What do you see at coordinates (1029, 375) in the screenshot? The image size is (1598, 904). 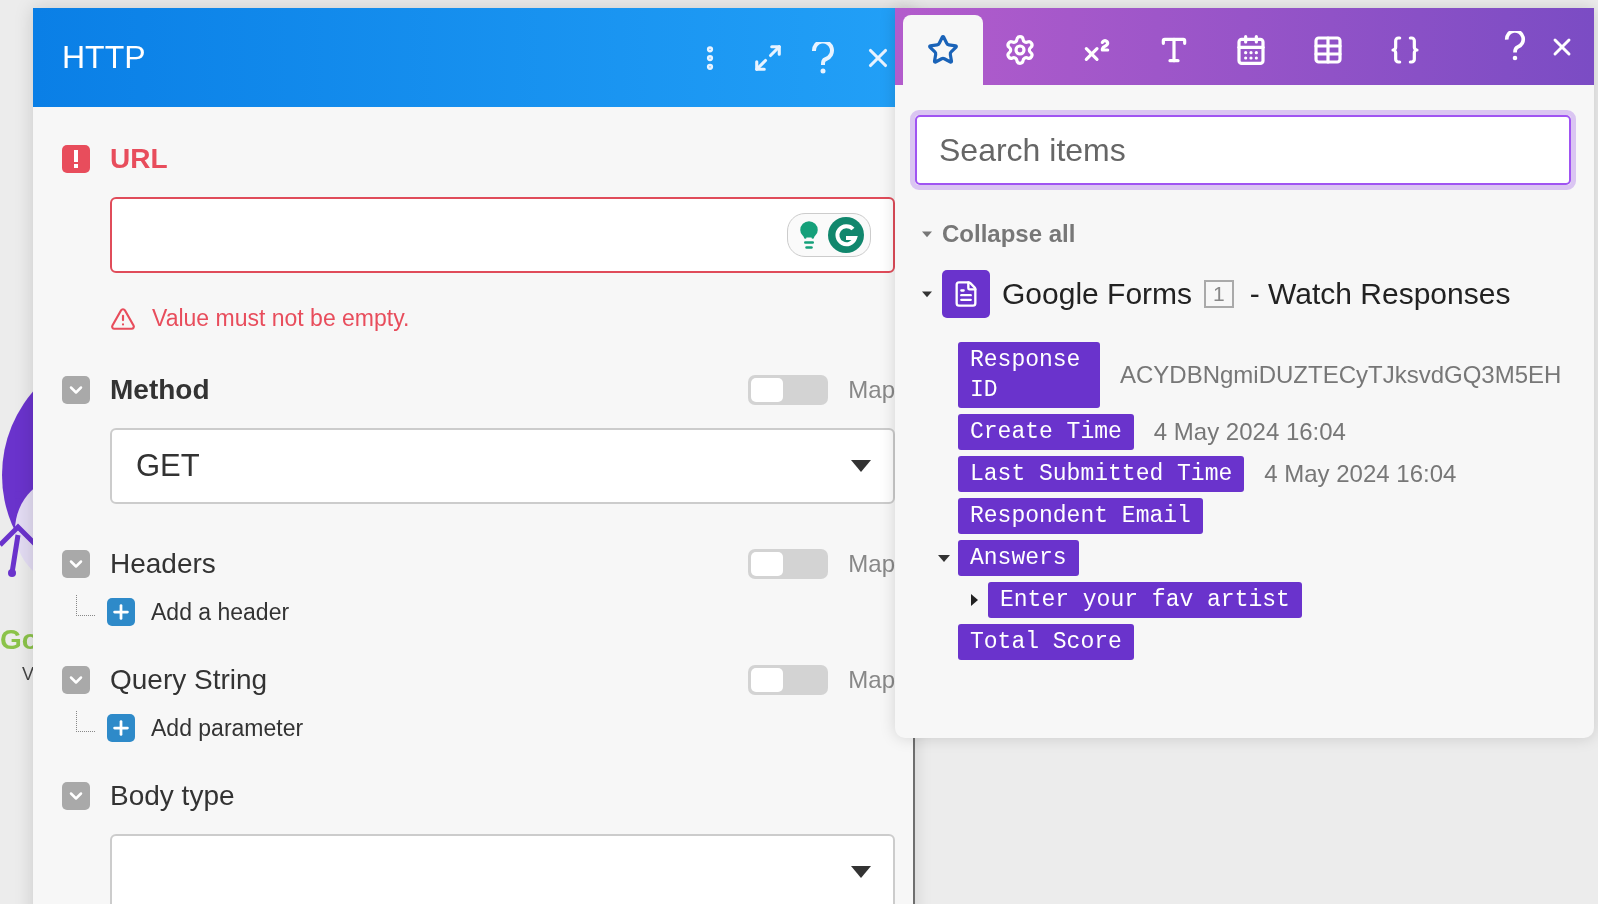 I see `item-label: Response ID` at bounding box center [1029, 375].